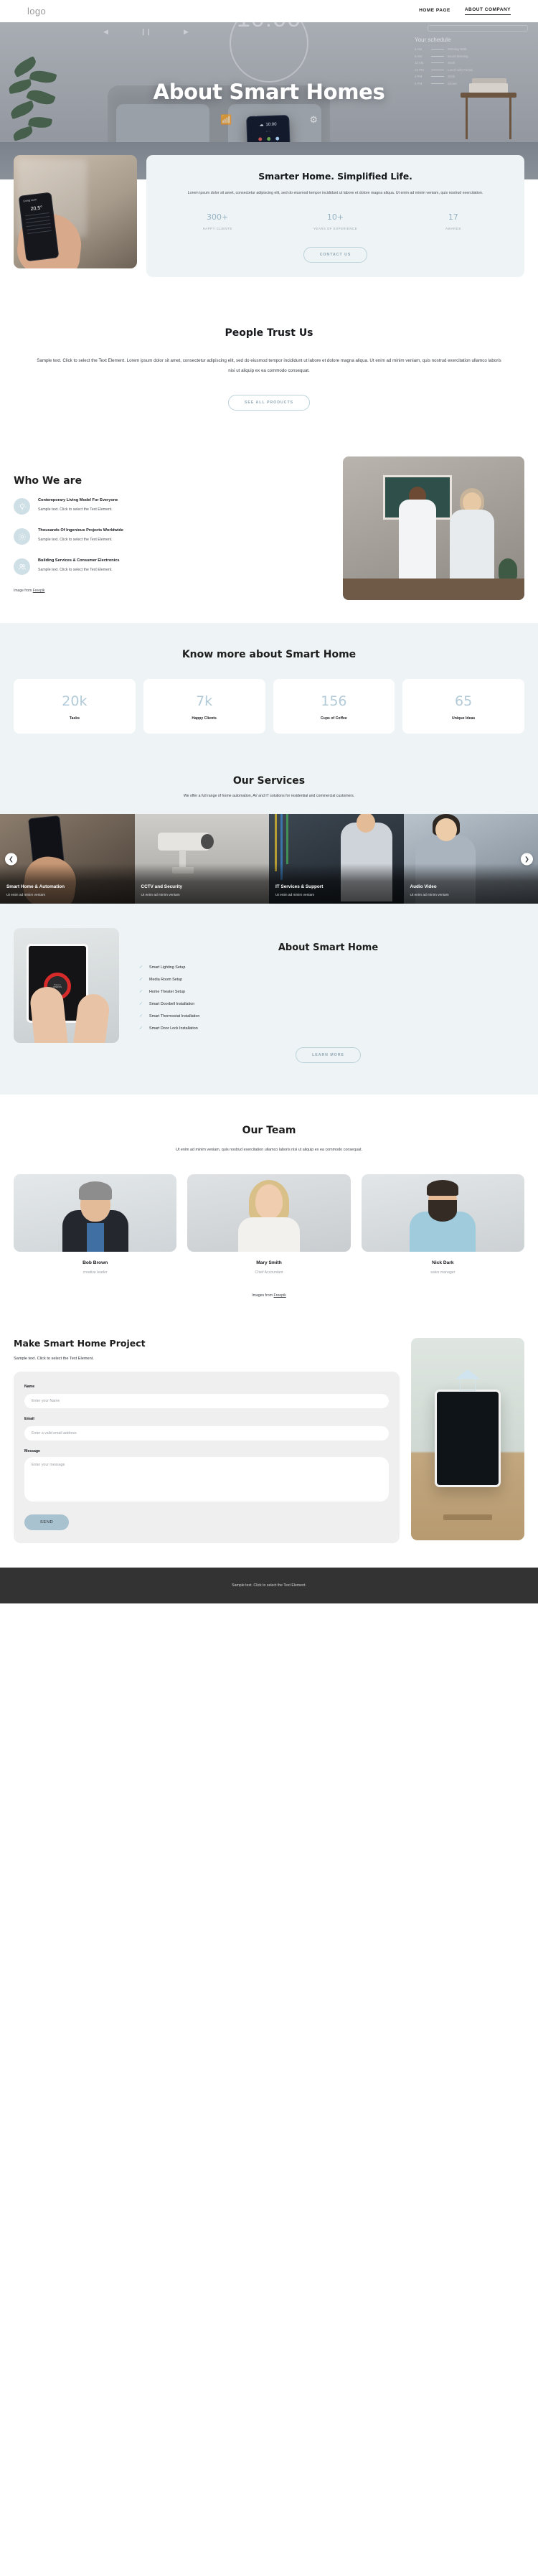 This screenshot has width=538, height=2576. Describe the element at coordinates (487, 11) in the screenshot. I see `nav-item-about-company: ABOUT COMPANY` at that location.